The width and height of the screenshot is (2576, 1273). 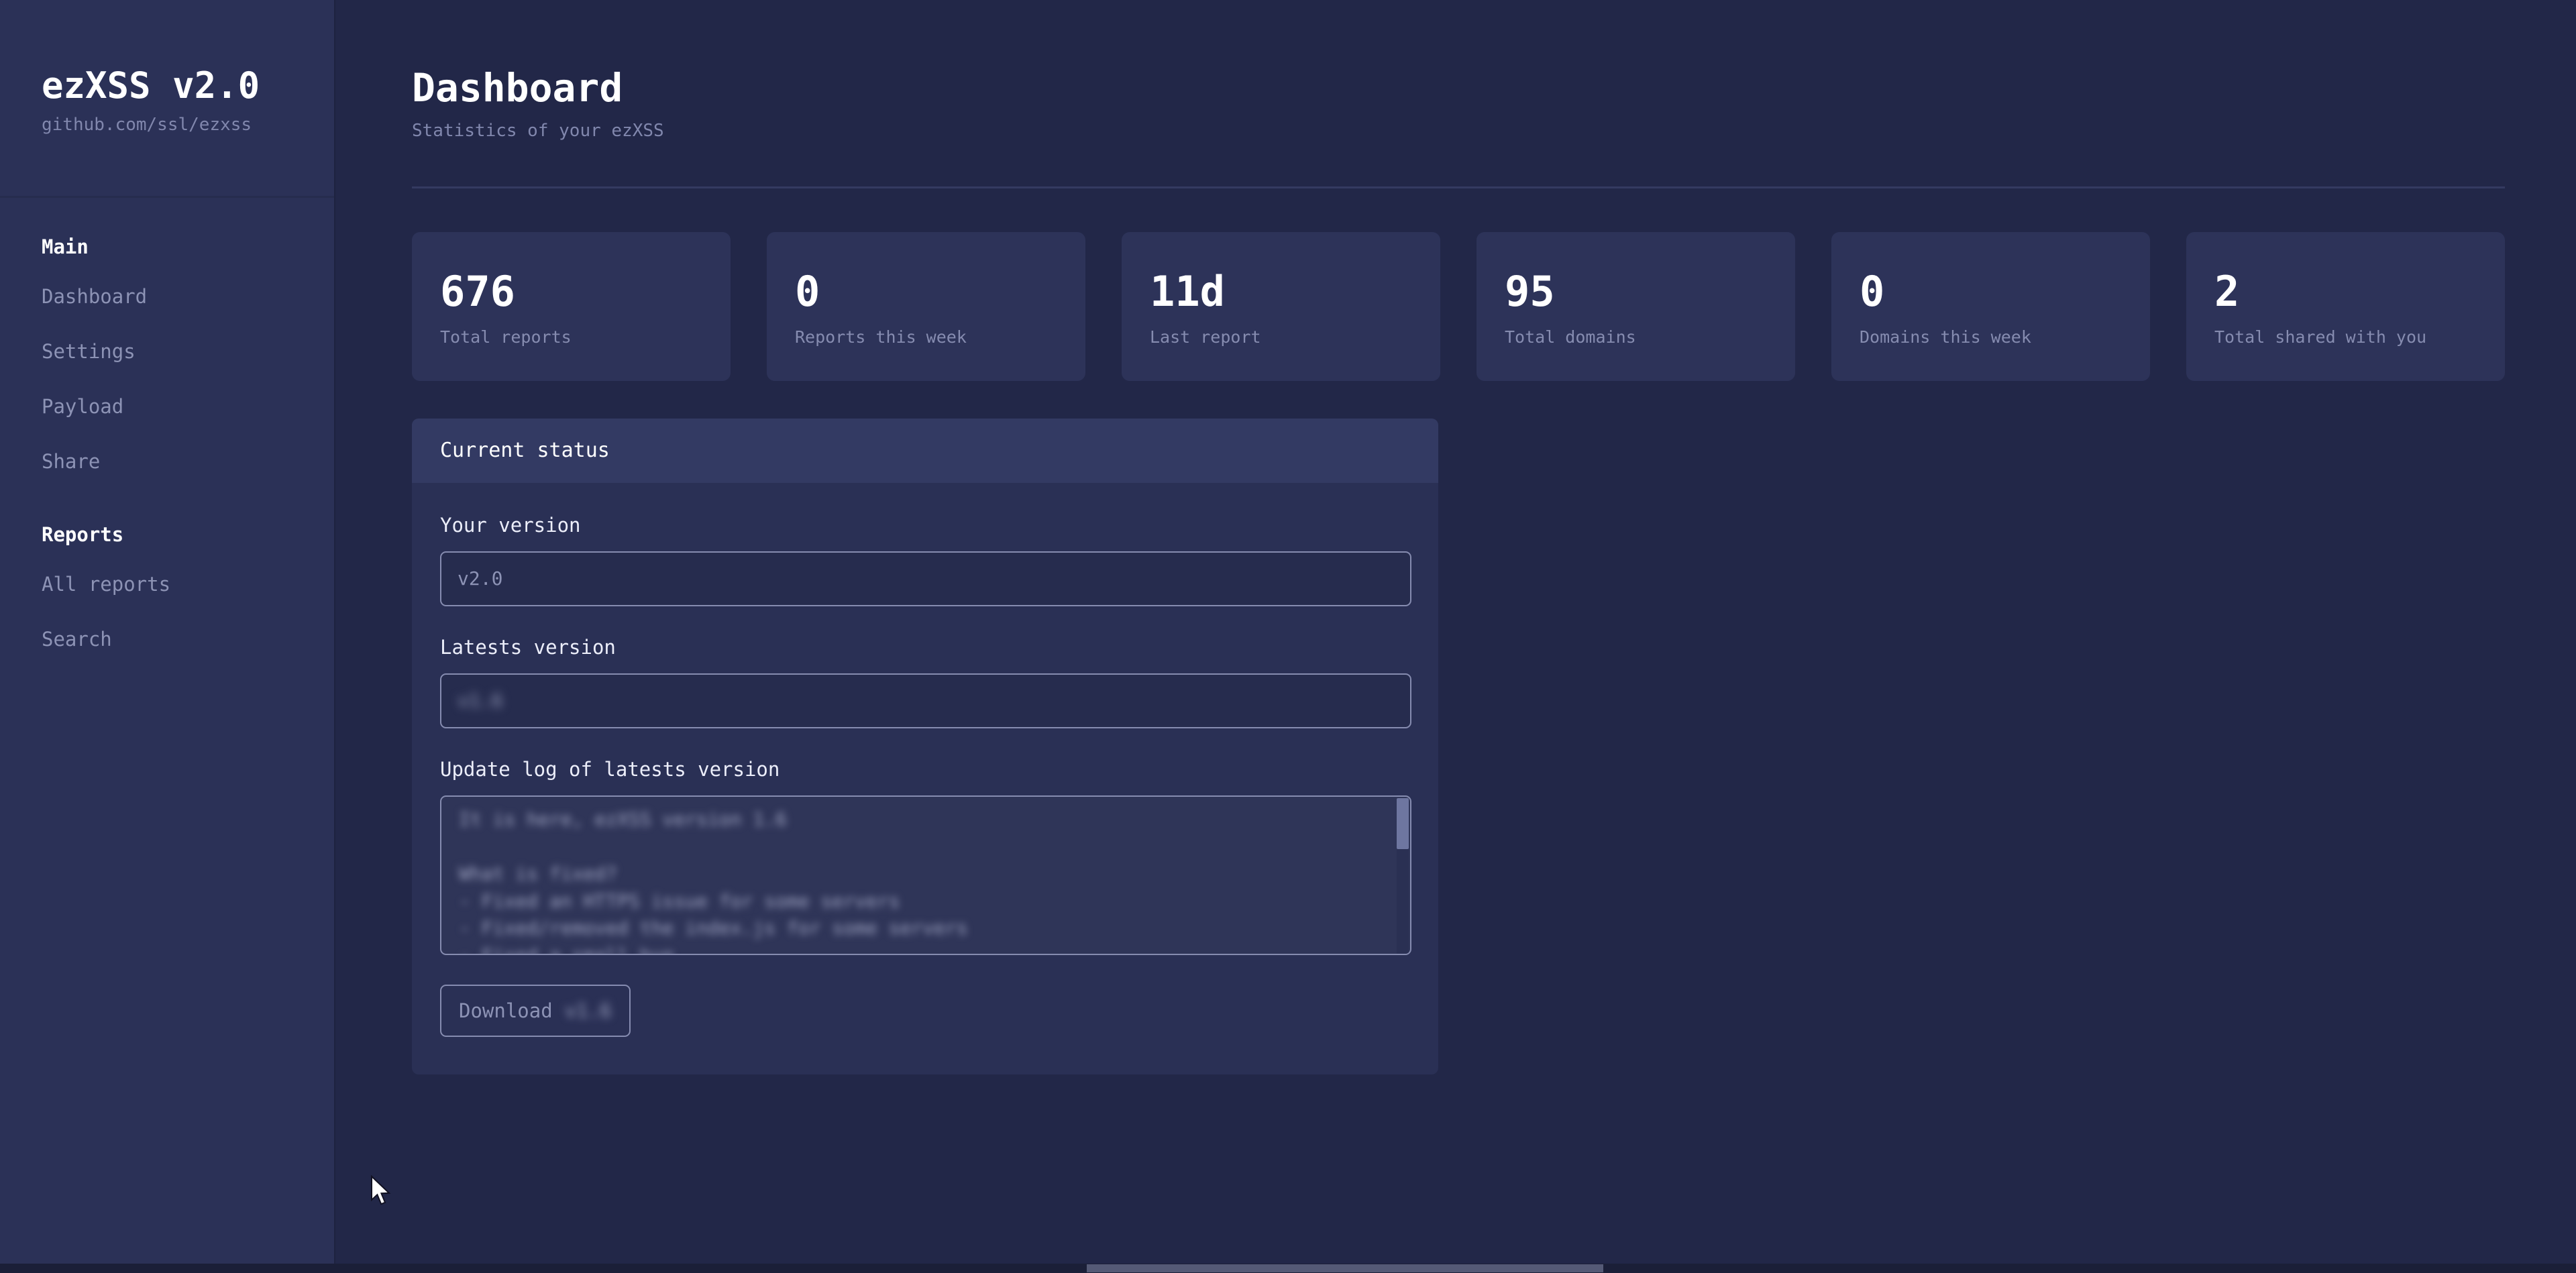 I want to click on stat-value: 95, so click(x=1530, y=291).